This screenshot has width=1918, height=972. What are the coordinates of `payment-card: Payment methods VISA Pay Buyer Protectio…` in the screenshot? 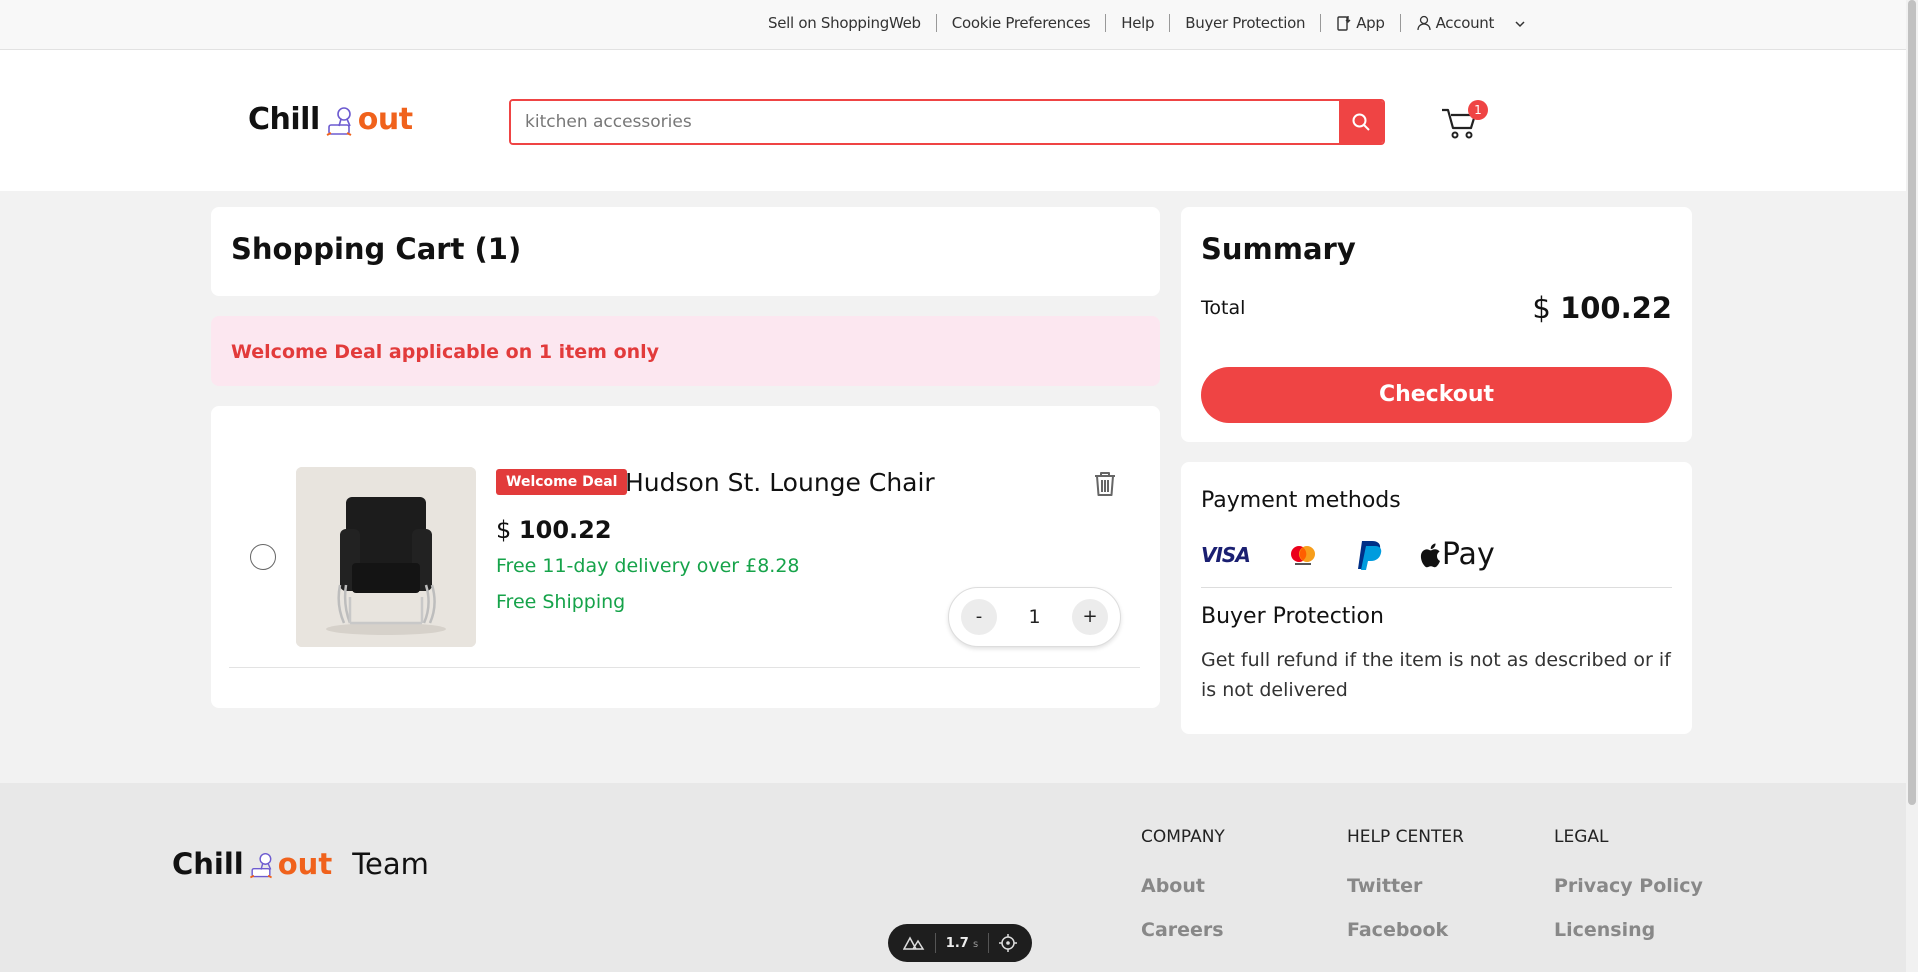 It's located at (1436, 598).